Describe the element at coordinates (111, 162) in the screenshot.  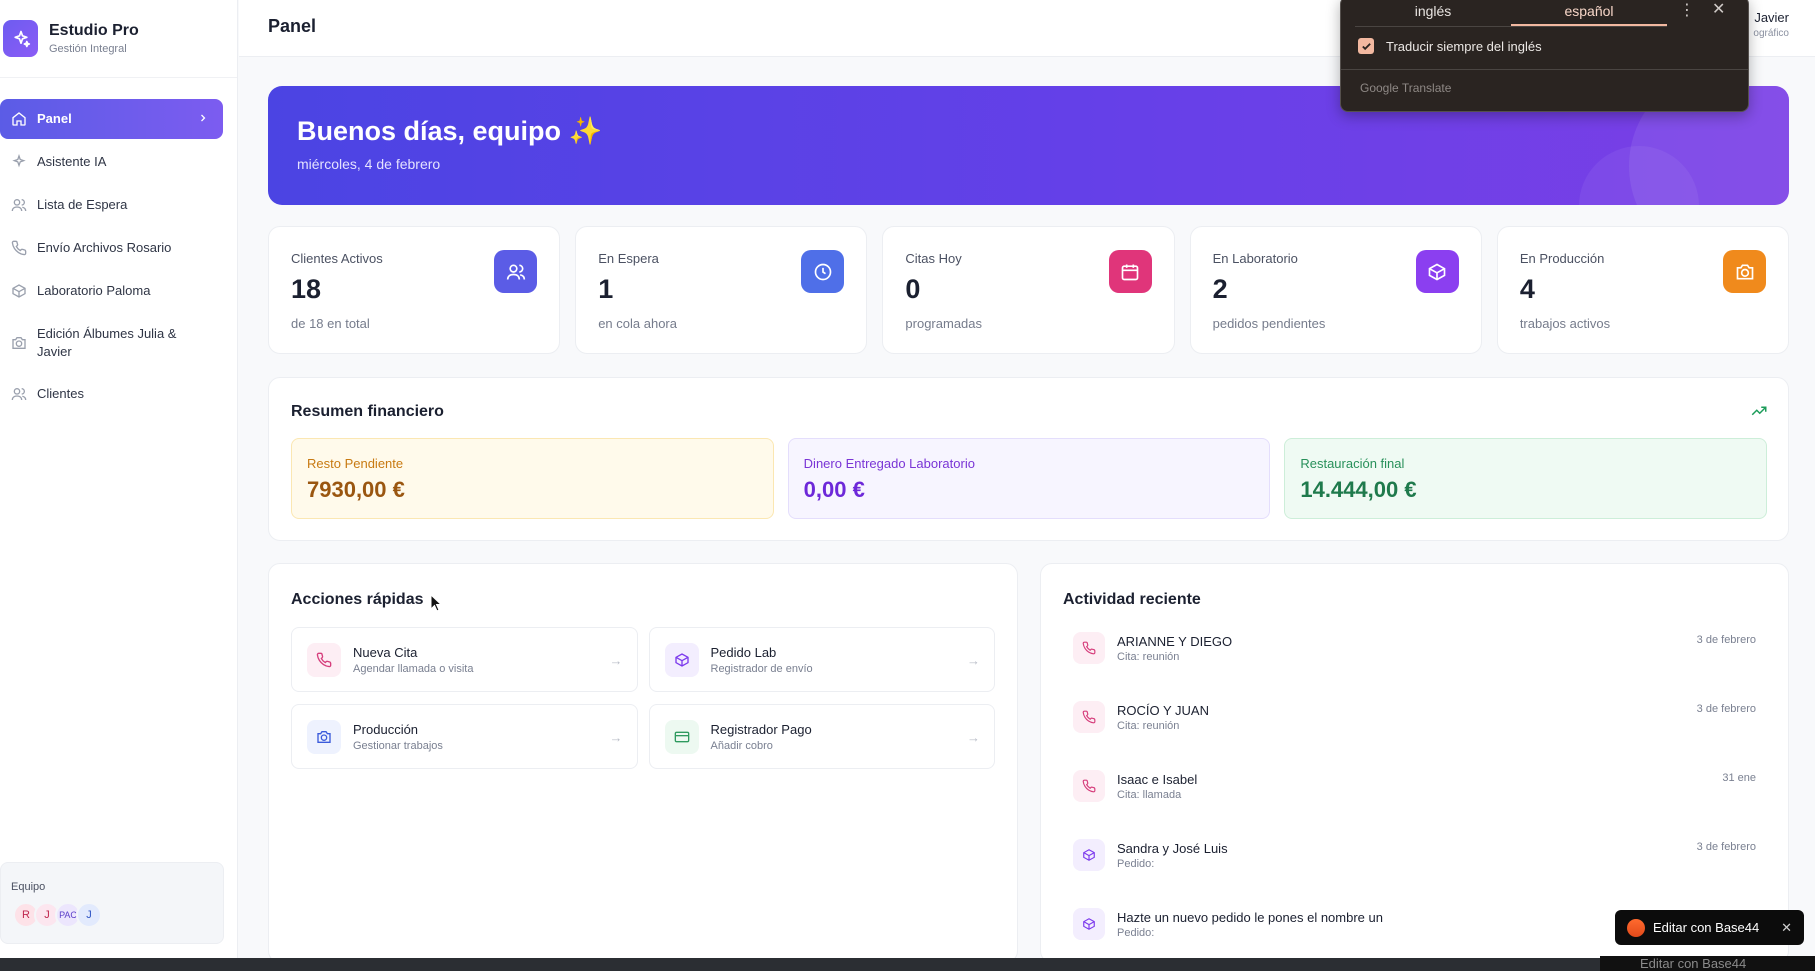
I see `sidebar-item-asistente-ia: Asistente IA` at that location.